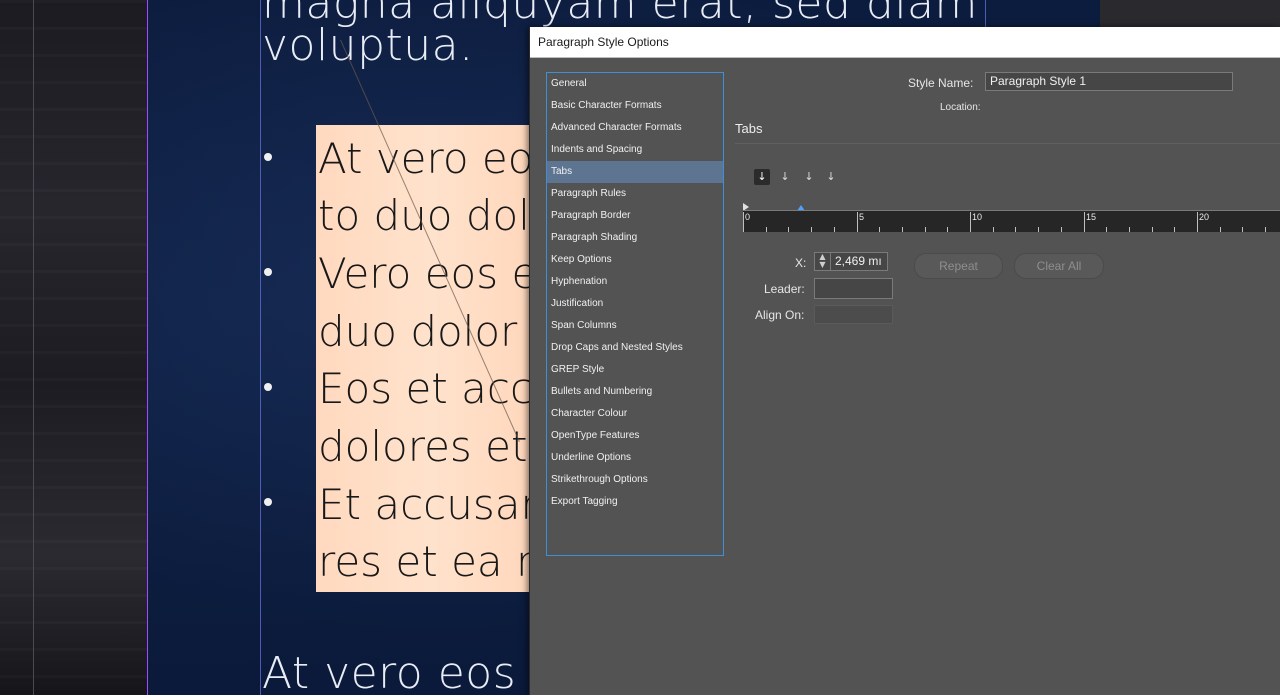 The width and height of the screenshot is (1280, 695). Describe the element at coordinates (941, 83) in the screenshot. I see `style-name-label: Style Name:` at that location.